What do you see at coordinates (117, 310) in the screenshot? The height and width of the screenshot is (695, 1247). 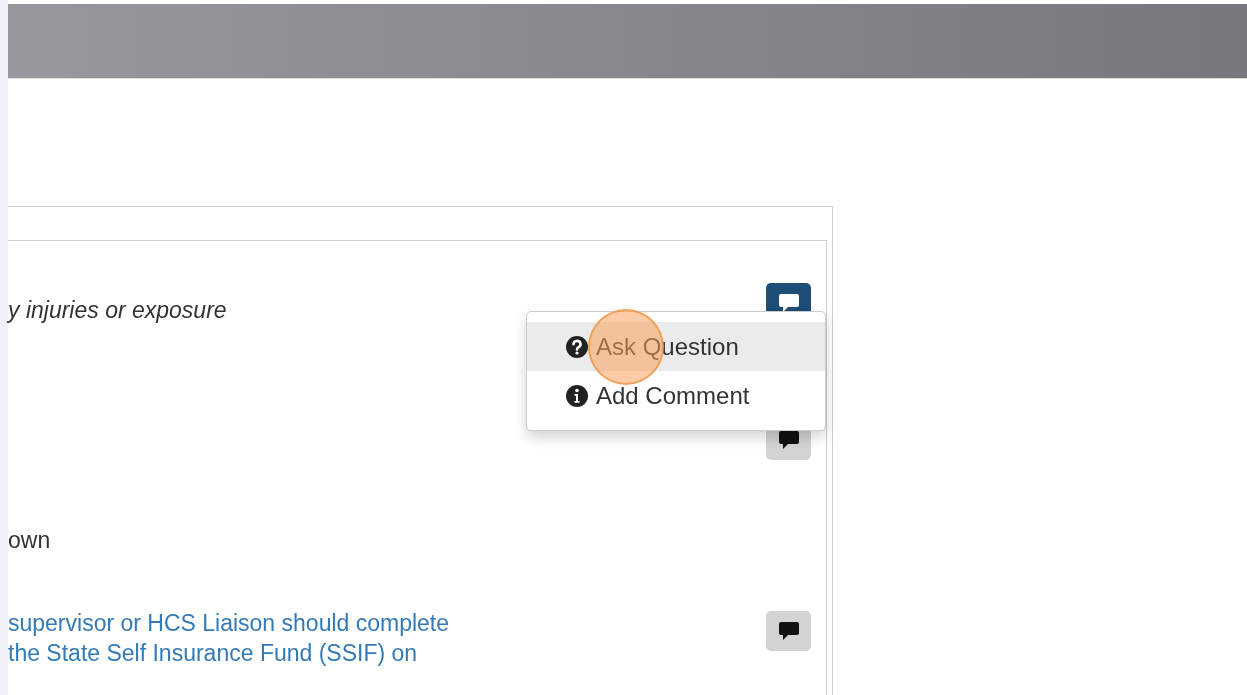 I see `question-text: y injuries or exposure` at bounding box center [117, 310].